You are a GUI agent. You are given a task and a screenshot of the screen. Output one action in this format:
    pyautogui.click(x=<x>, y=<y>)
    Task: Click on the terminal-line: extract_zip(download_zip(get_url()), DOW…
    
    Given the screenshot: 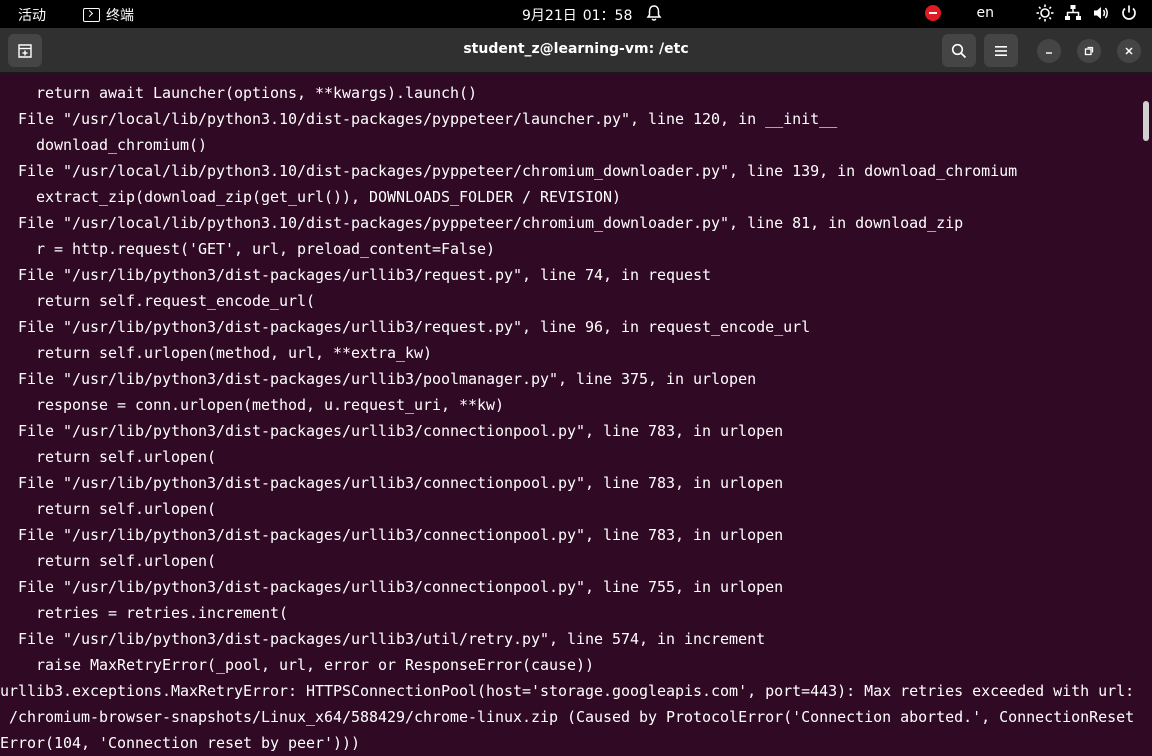 What is the action you would take?
    pyautogui.click(x=311, y=197)
    